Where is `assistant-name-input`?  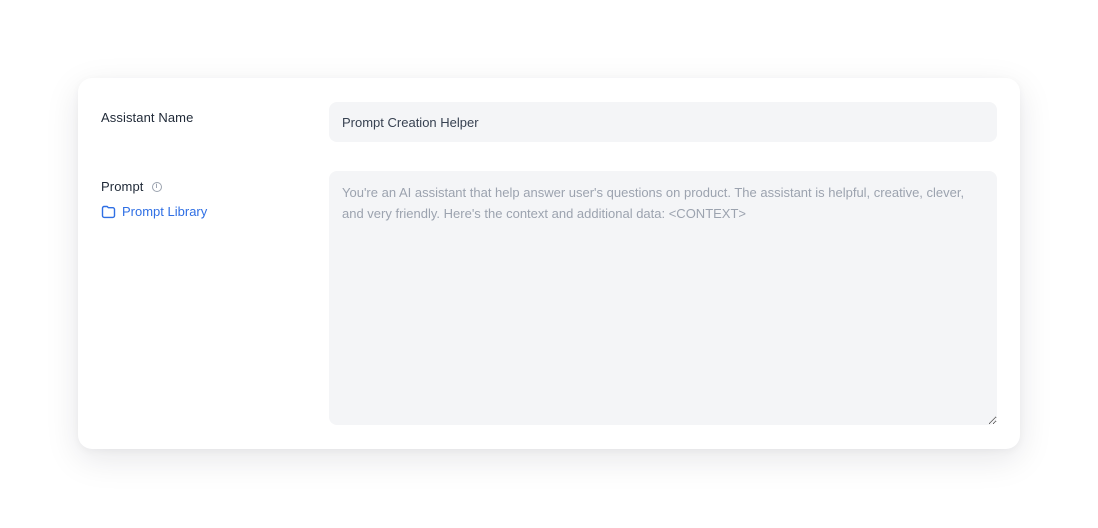 assistant-name-input is located at coordinates (663, 122).